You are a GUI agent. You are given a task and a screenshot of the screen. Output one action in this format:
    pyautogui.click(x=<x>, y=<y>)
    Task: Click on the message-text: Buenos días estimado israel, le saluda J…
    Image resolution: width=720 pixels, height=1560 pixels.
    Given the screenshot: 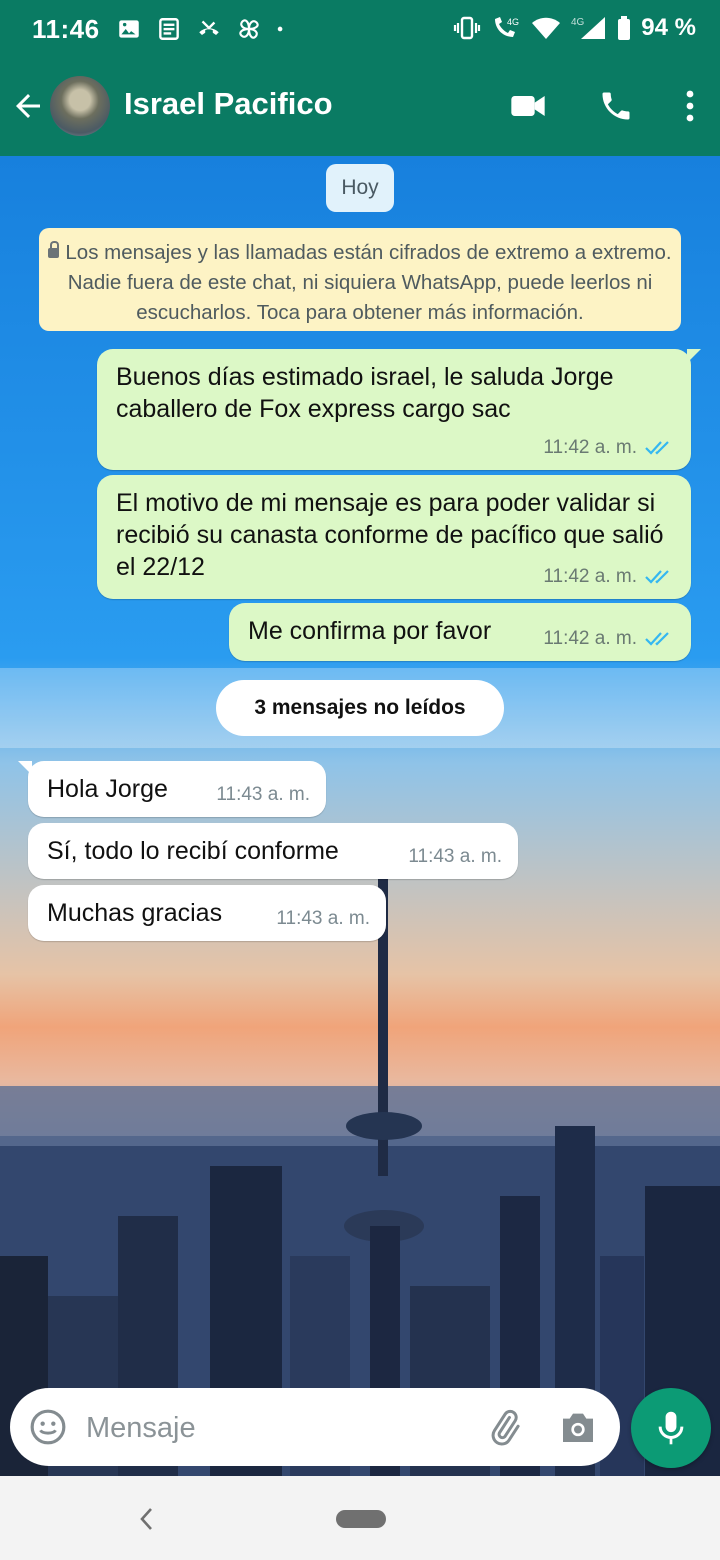 What is the action you would take?
    pyautogui.click(x=365, y=393)
    